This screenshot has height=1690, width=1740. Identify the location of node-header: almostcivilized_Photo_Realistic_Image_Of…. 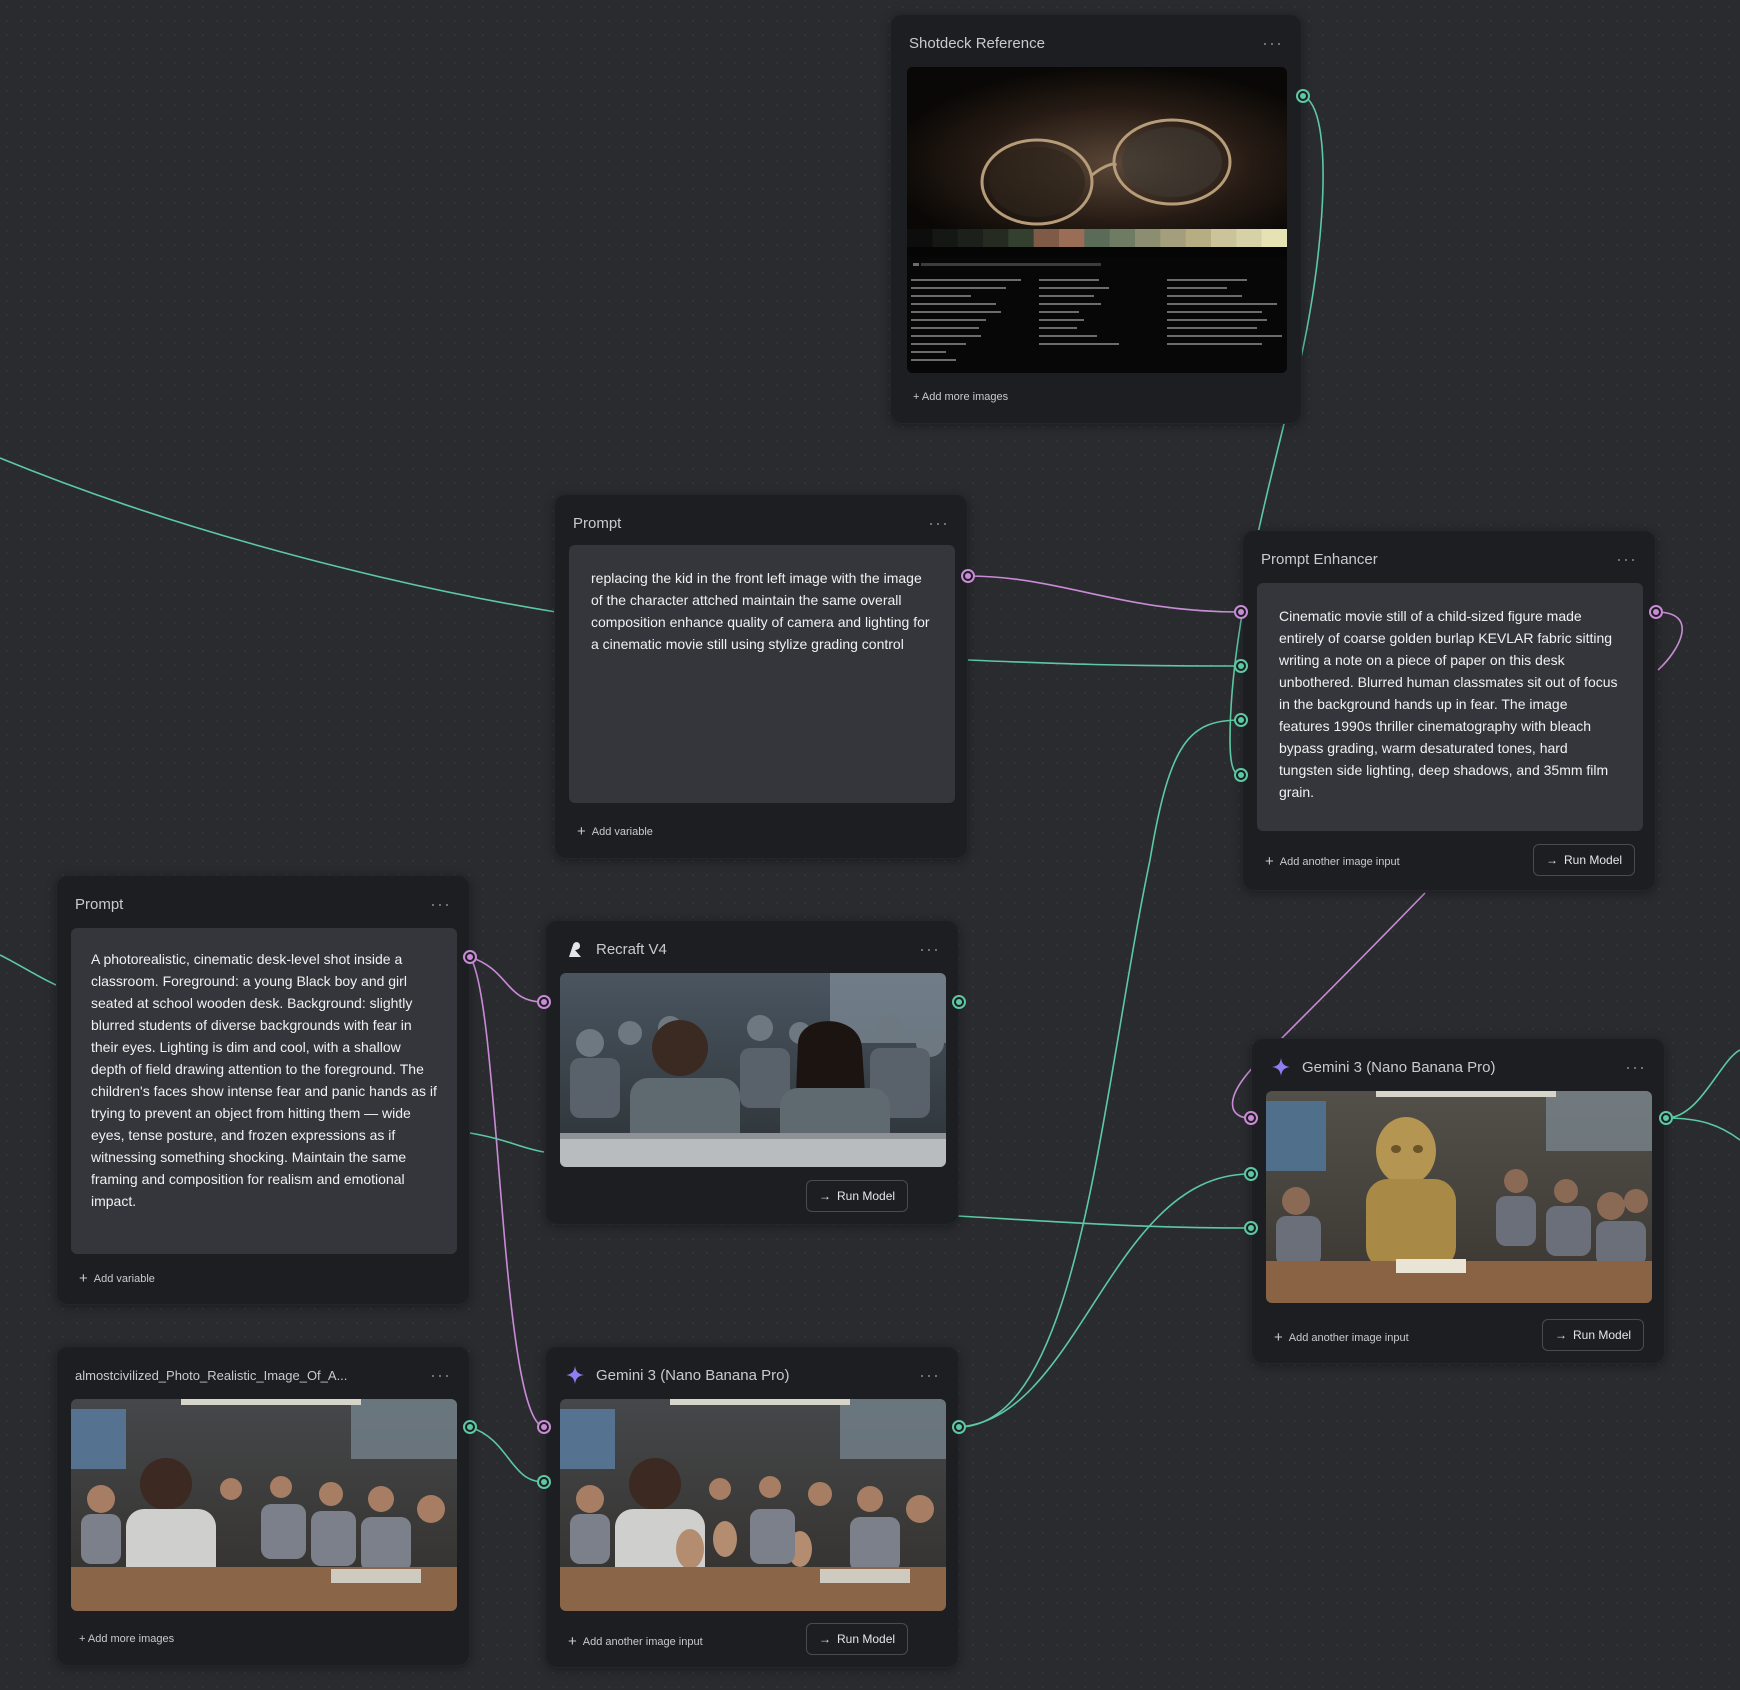
(263, 1375).